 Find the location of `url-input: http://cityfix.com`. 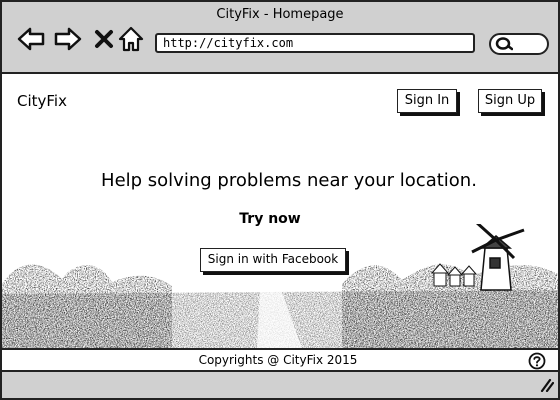

url-input: http://cityfix.com is located at coordinates (315, 43).